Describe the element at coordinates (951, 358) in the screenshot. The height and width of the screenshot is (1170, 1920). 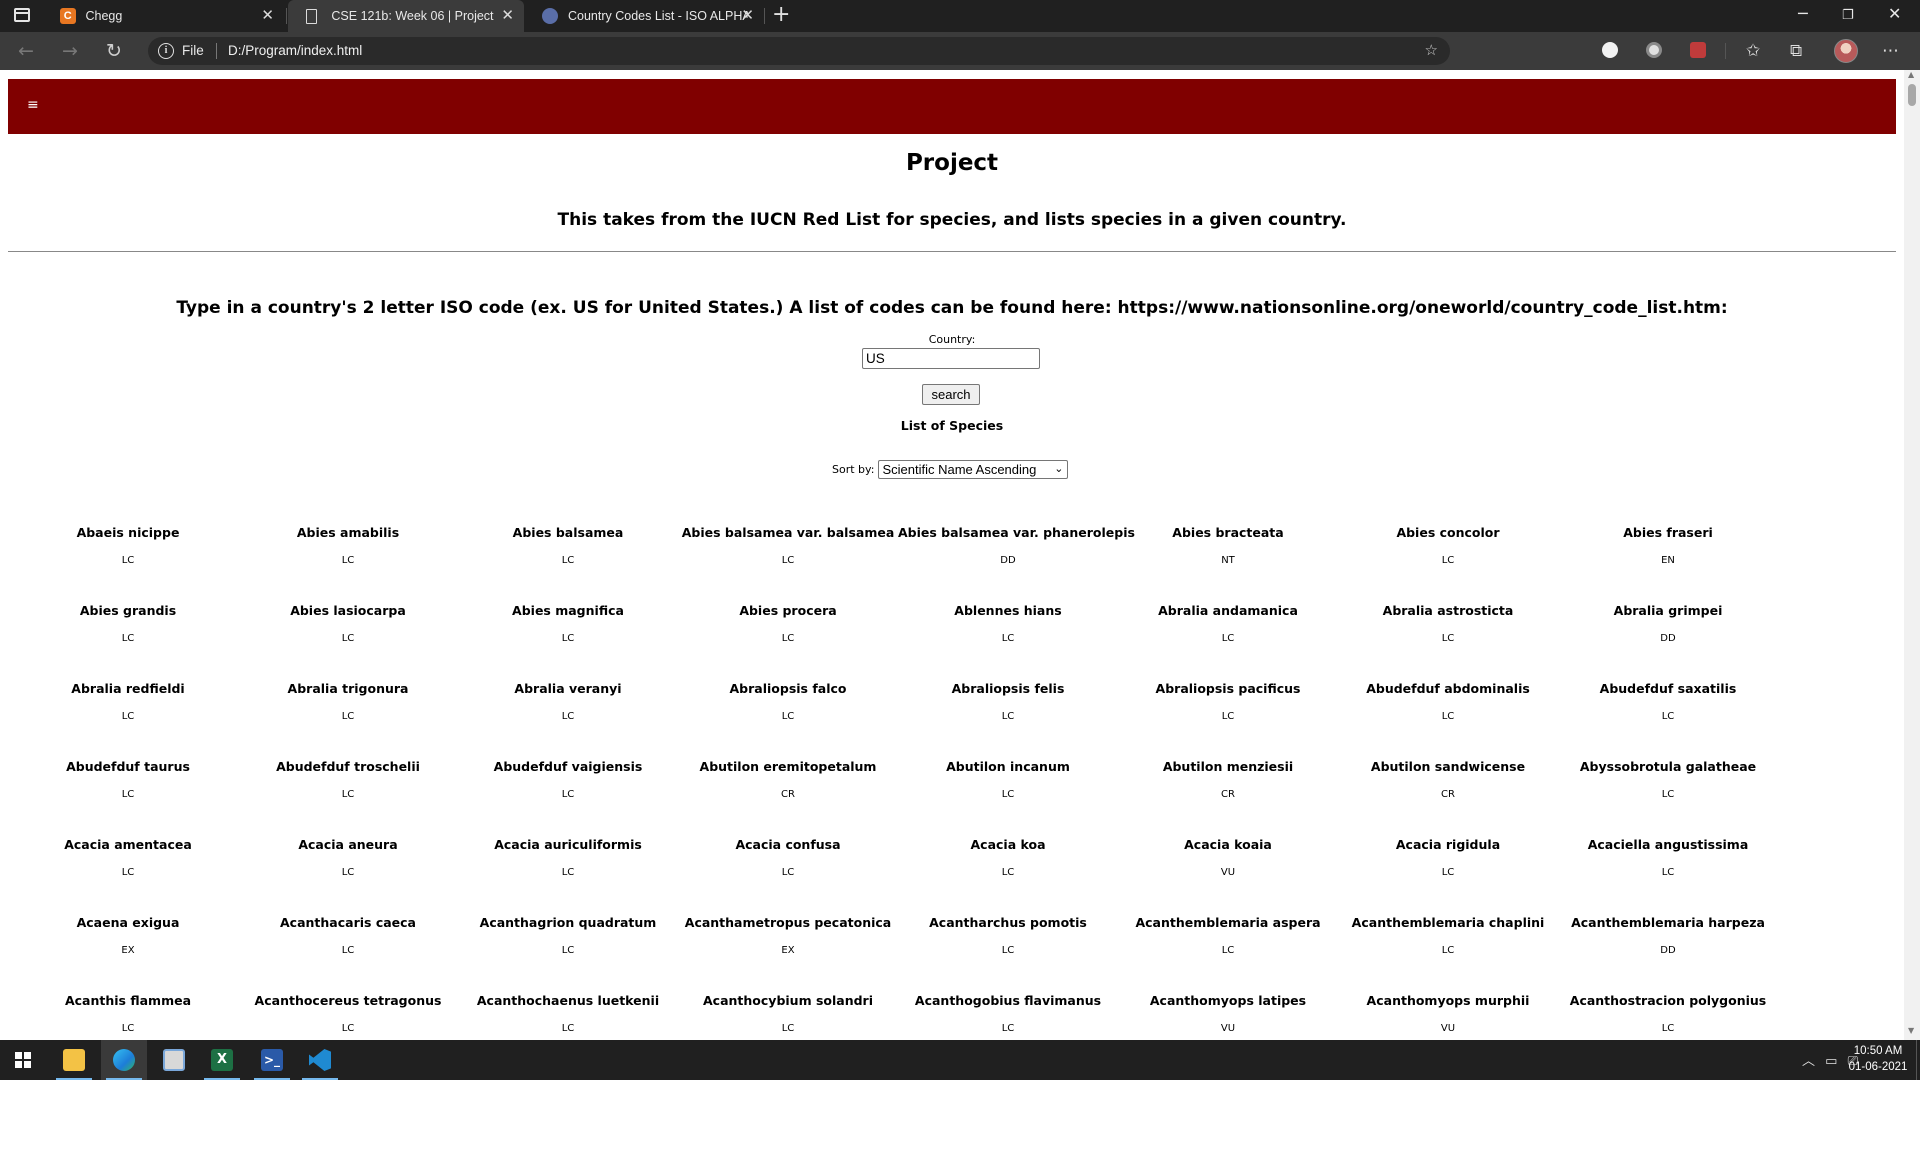
I see `country-code-input` at that location.